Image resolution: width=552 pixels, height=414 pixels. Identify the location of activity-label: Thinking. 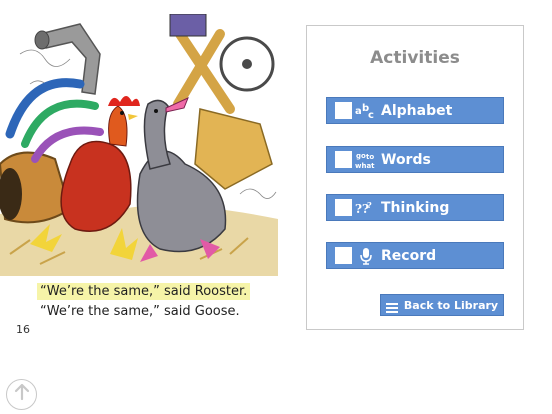
(415, 207).